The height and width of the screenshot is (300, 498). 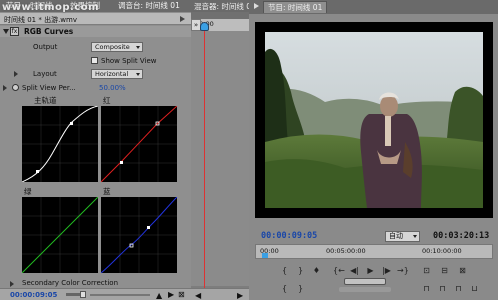 What do you see at coordinates (204, 26) in the screenshot?
I see `playhead-handle-icon` at bounding box center [204, 26].